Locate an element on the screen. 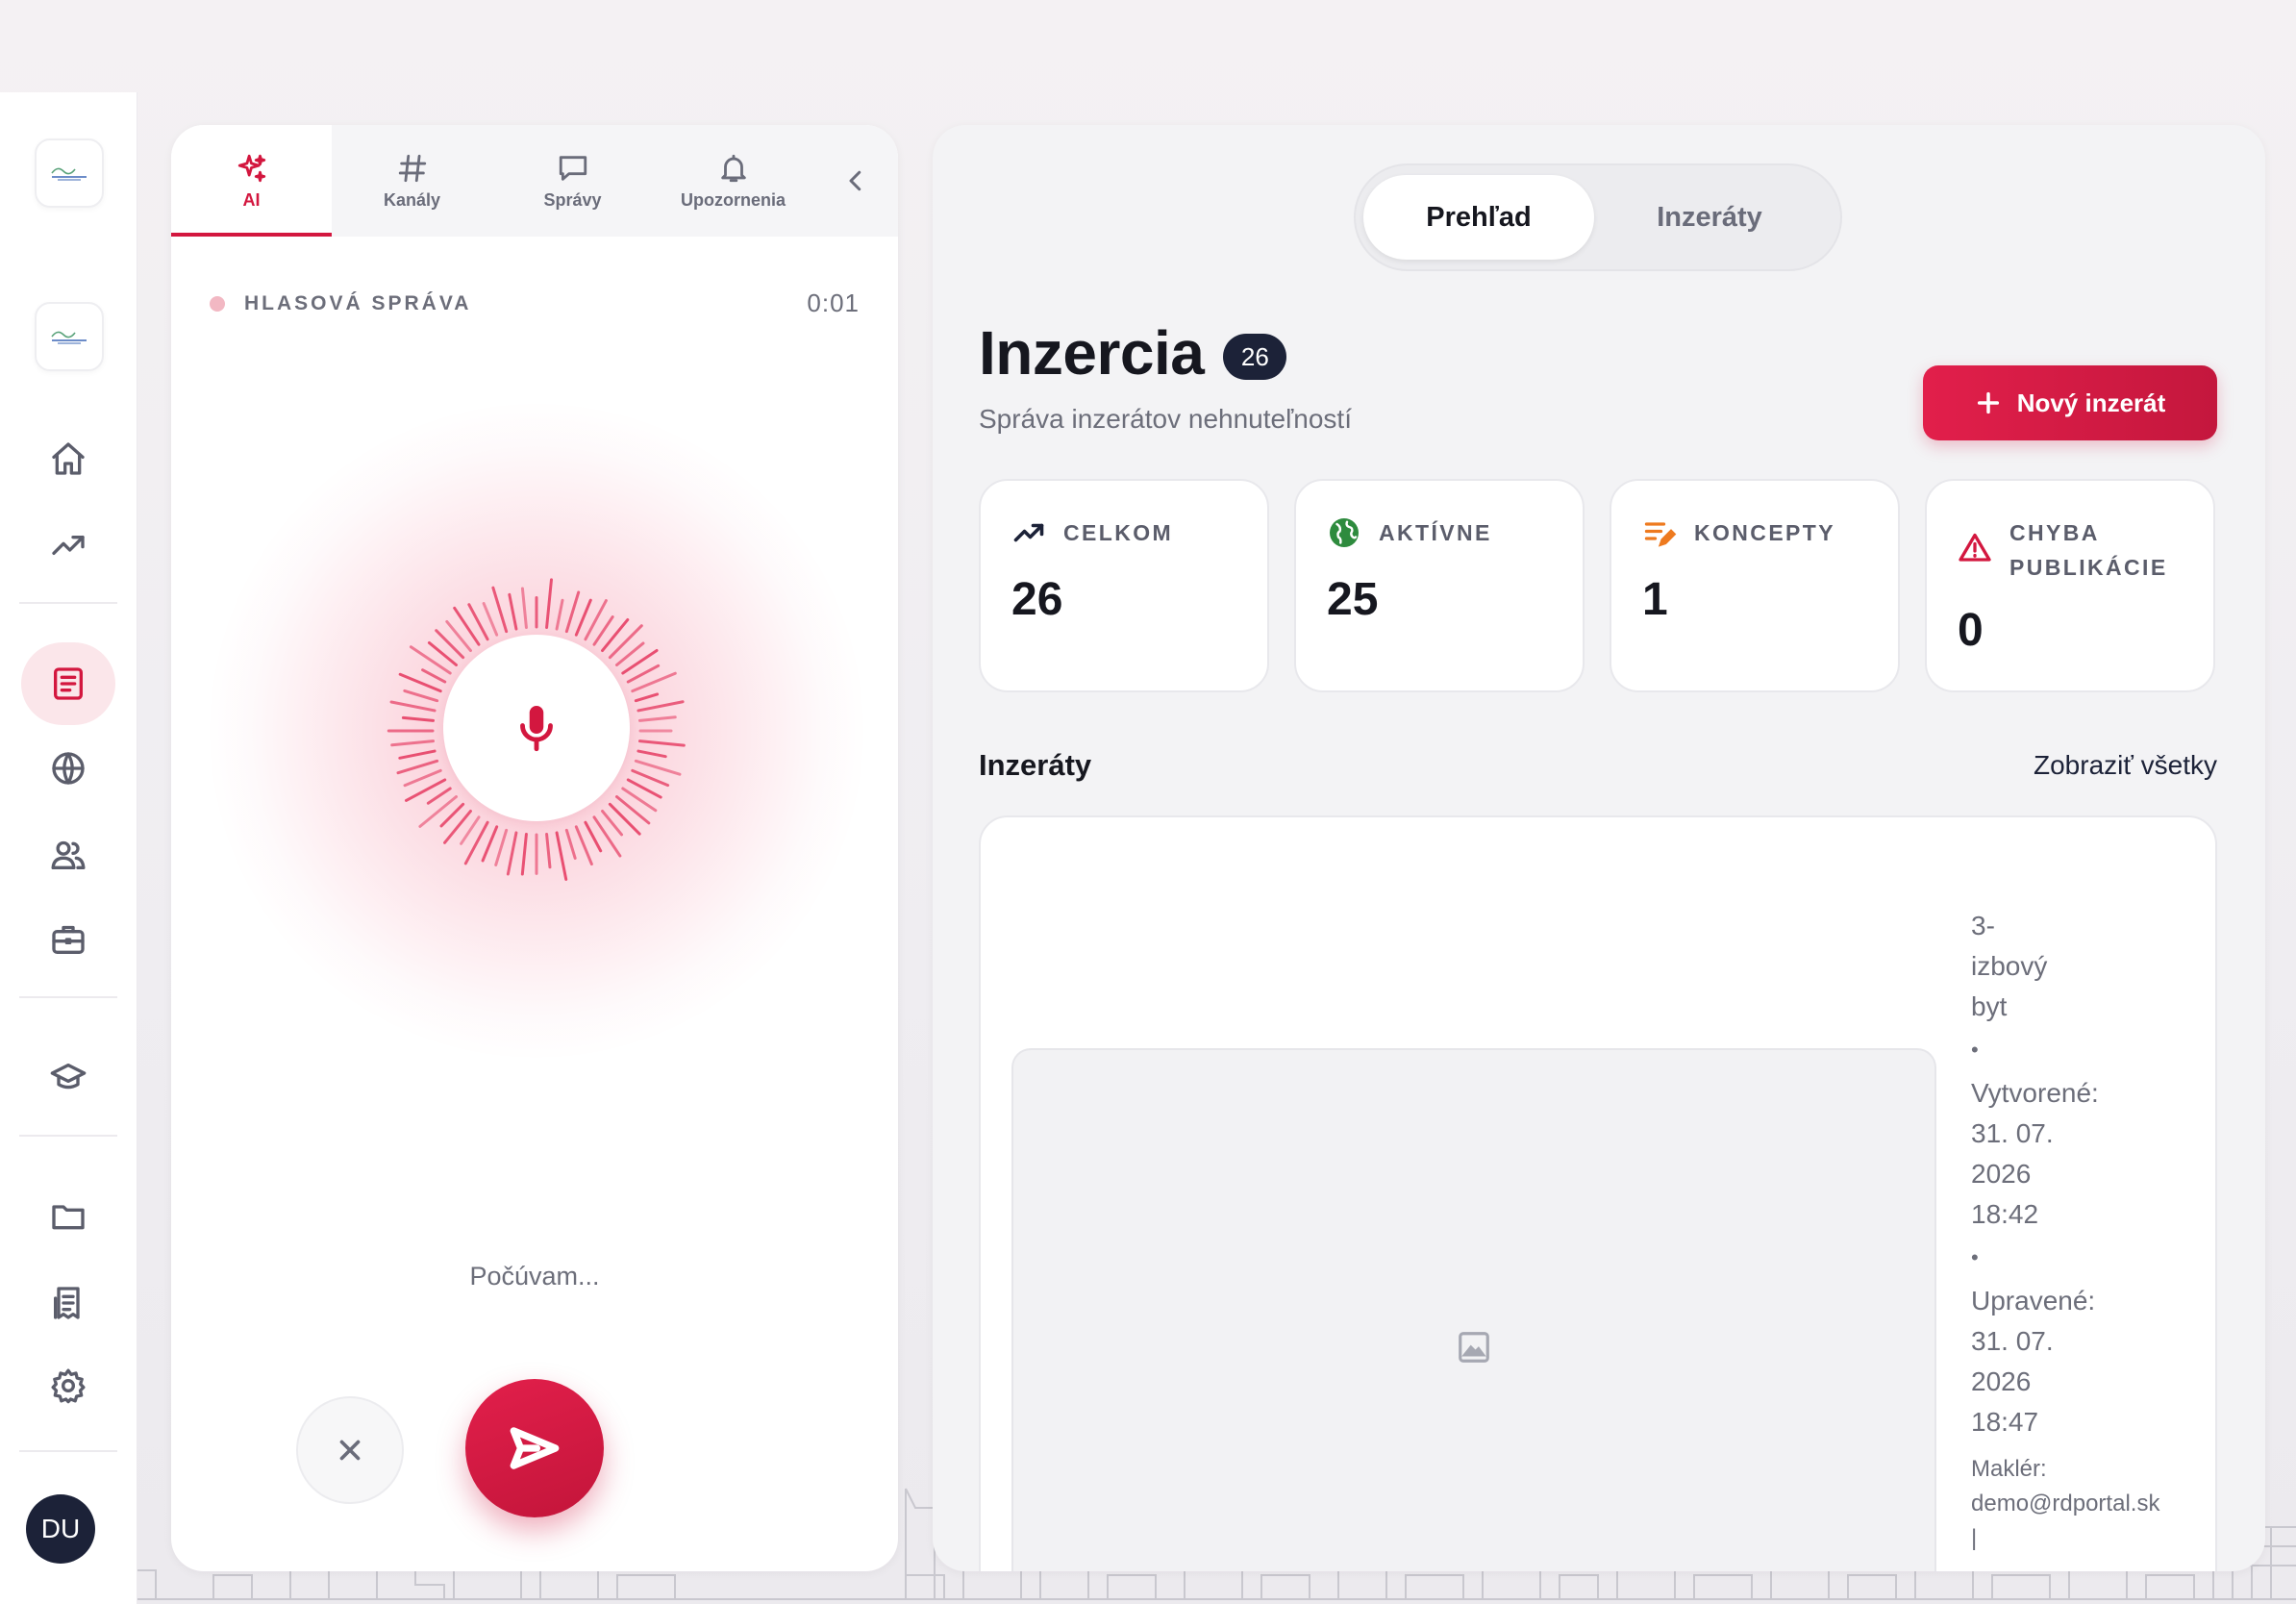 Image resolution: width=2296 pixels, height=1604 pixels. stat-label: CELKOM is located at coordinates (1118, 532).